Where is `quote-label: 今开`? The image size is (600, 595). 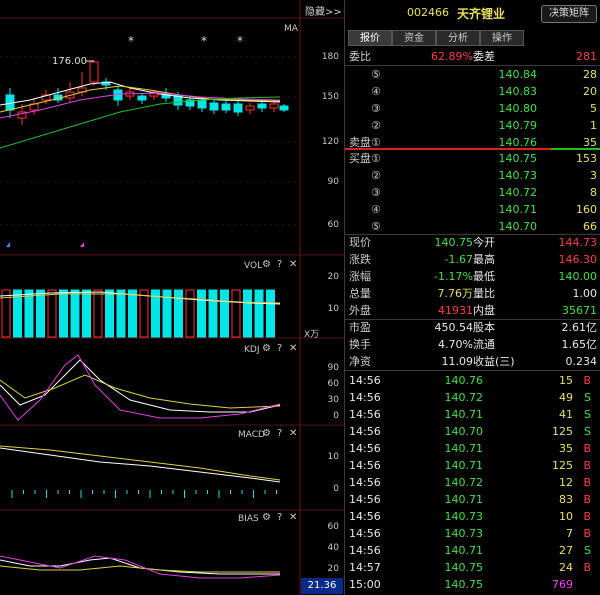 quote-label: 今开 is located at coordinates (484, 242).